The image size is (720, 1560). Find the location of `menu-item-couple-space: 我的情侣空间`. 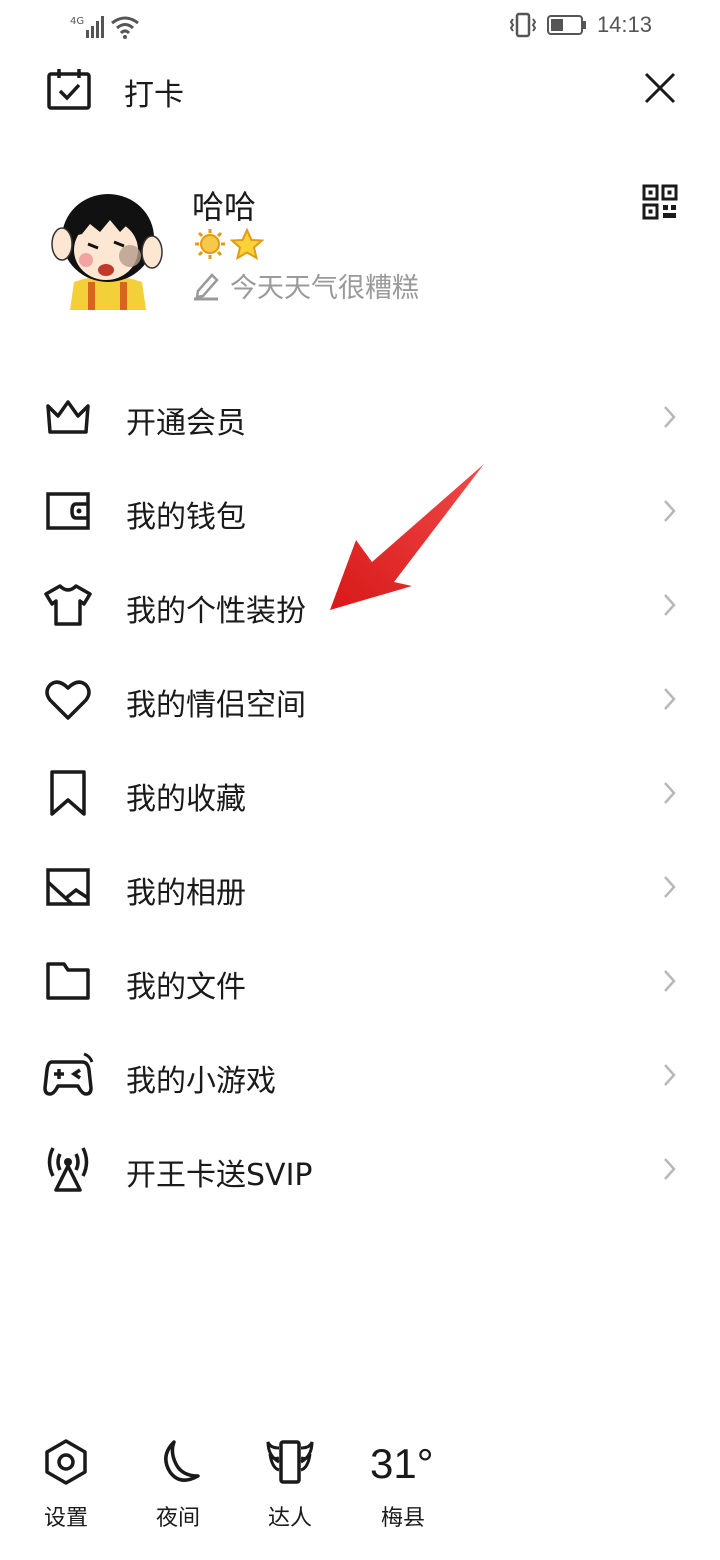

menu-item-couple-space: 我的情侣空间 is located at coordinates (360, 699).